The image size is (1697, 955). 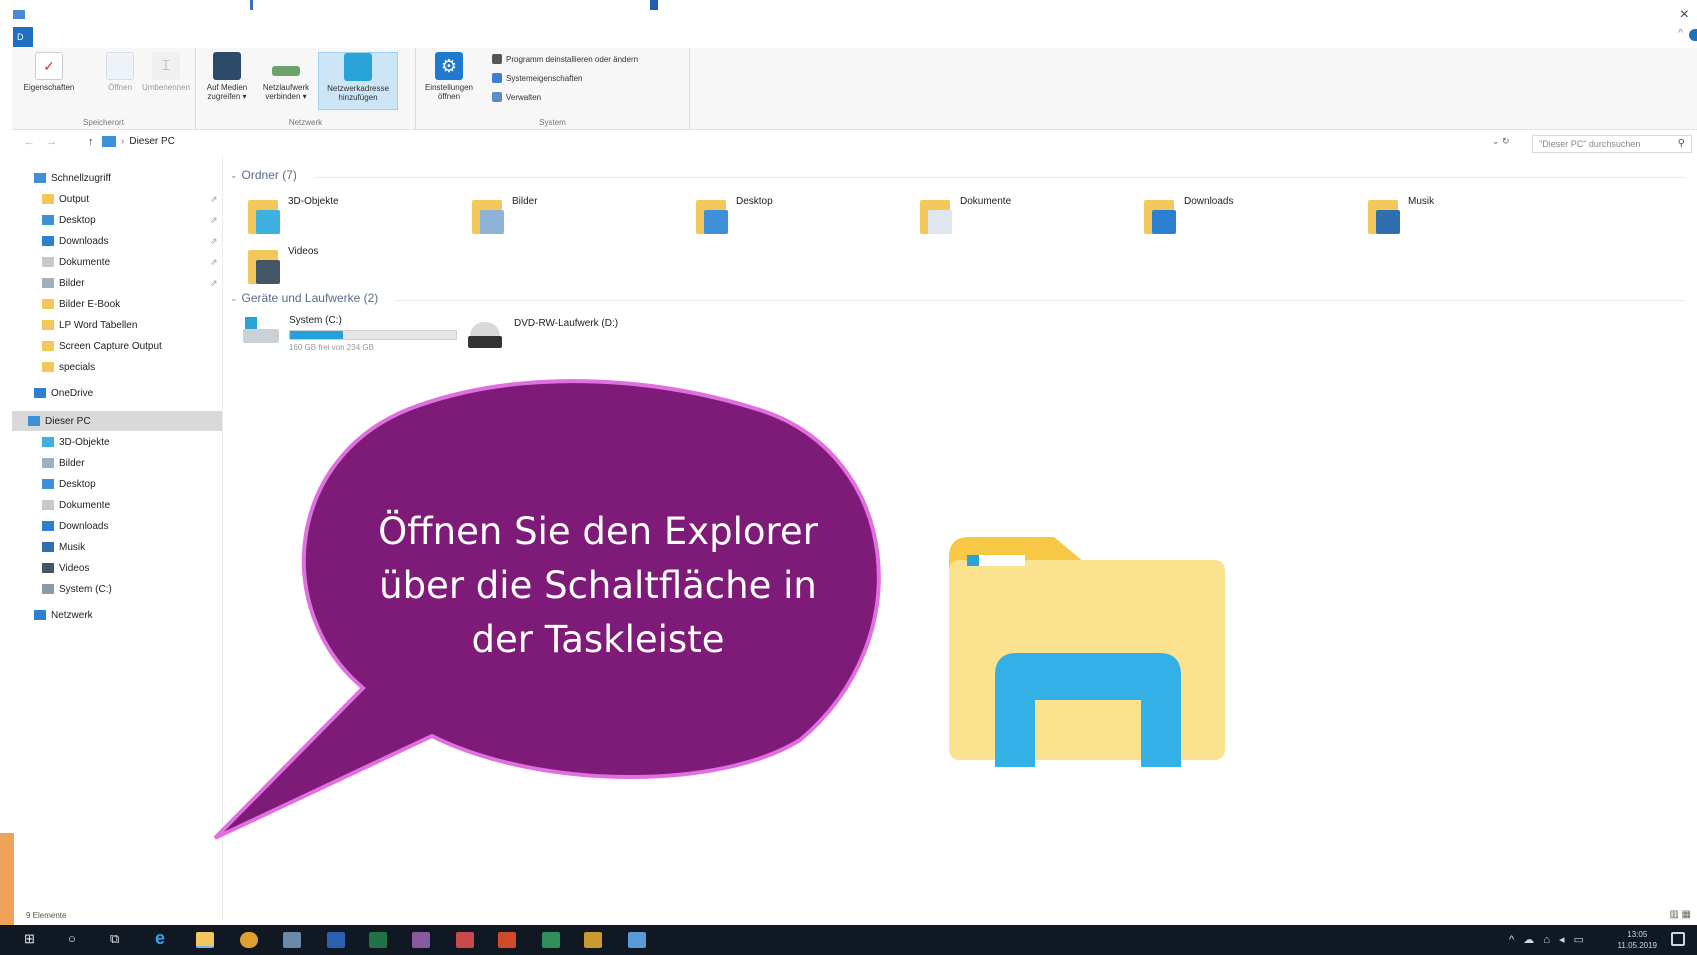 I want to click on edge-icon: e, so click(x=164, y=938).